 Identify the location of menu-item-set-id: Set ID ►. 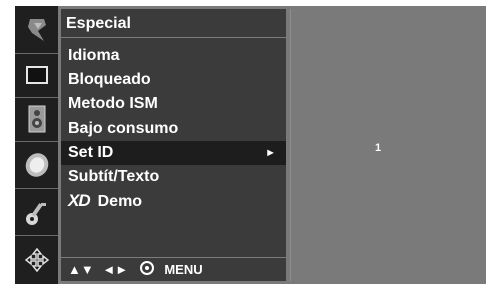
(173, 153).